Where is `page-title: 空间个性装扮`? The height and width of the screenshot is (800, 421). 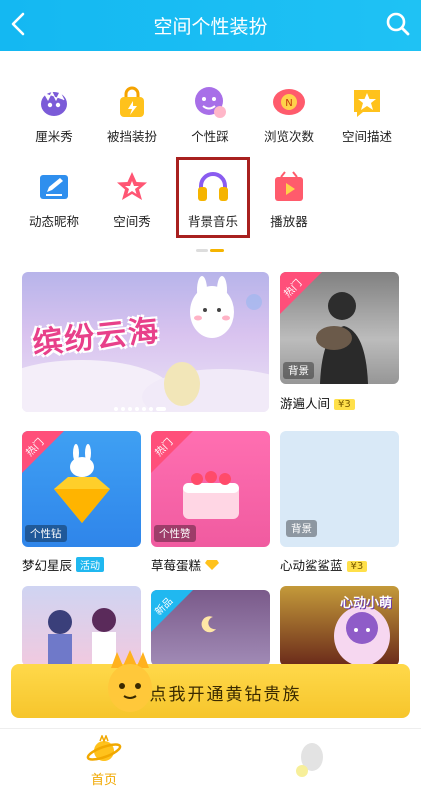 page-title: 空间个性装扮 is located at coordinates (210, 27).